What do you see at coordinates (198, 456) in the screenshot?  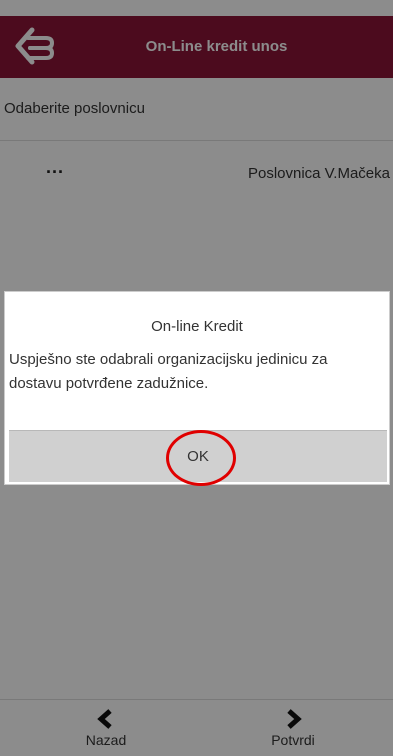 I see `ok-button: OK` at bounding box center [198, 456].